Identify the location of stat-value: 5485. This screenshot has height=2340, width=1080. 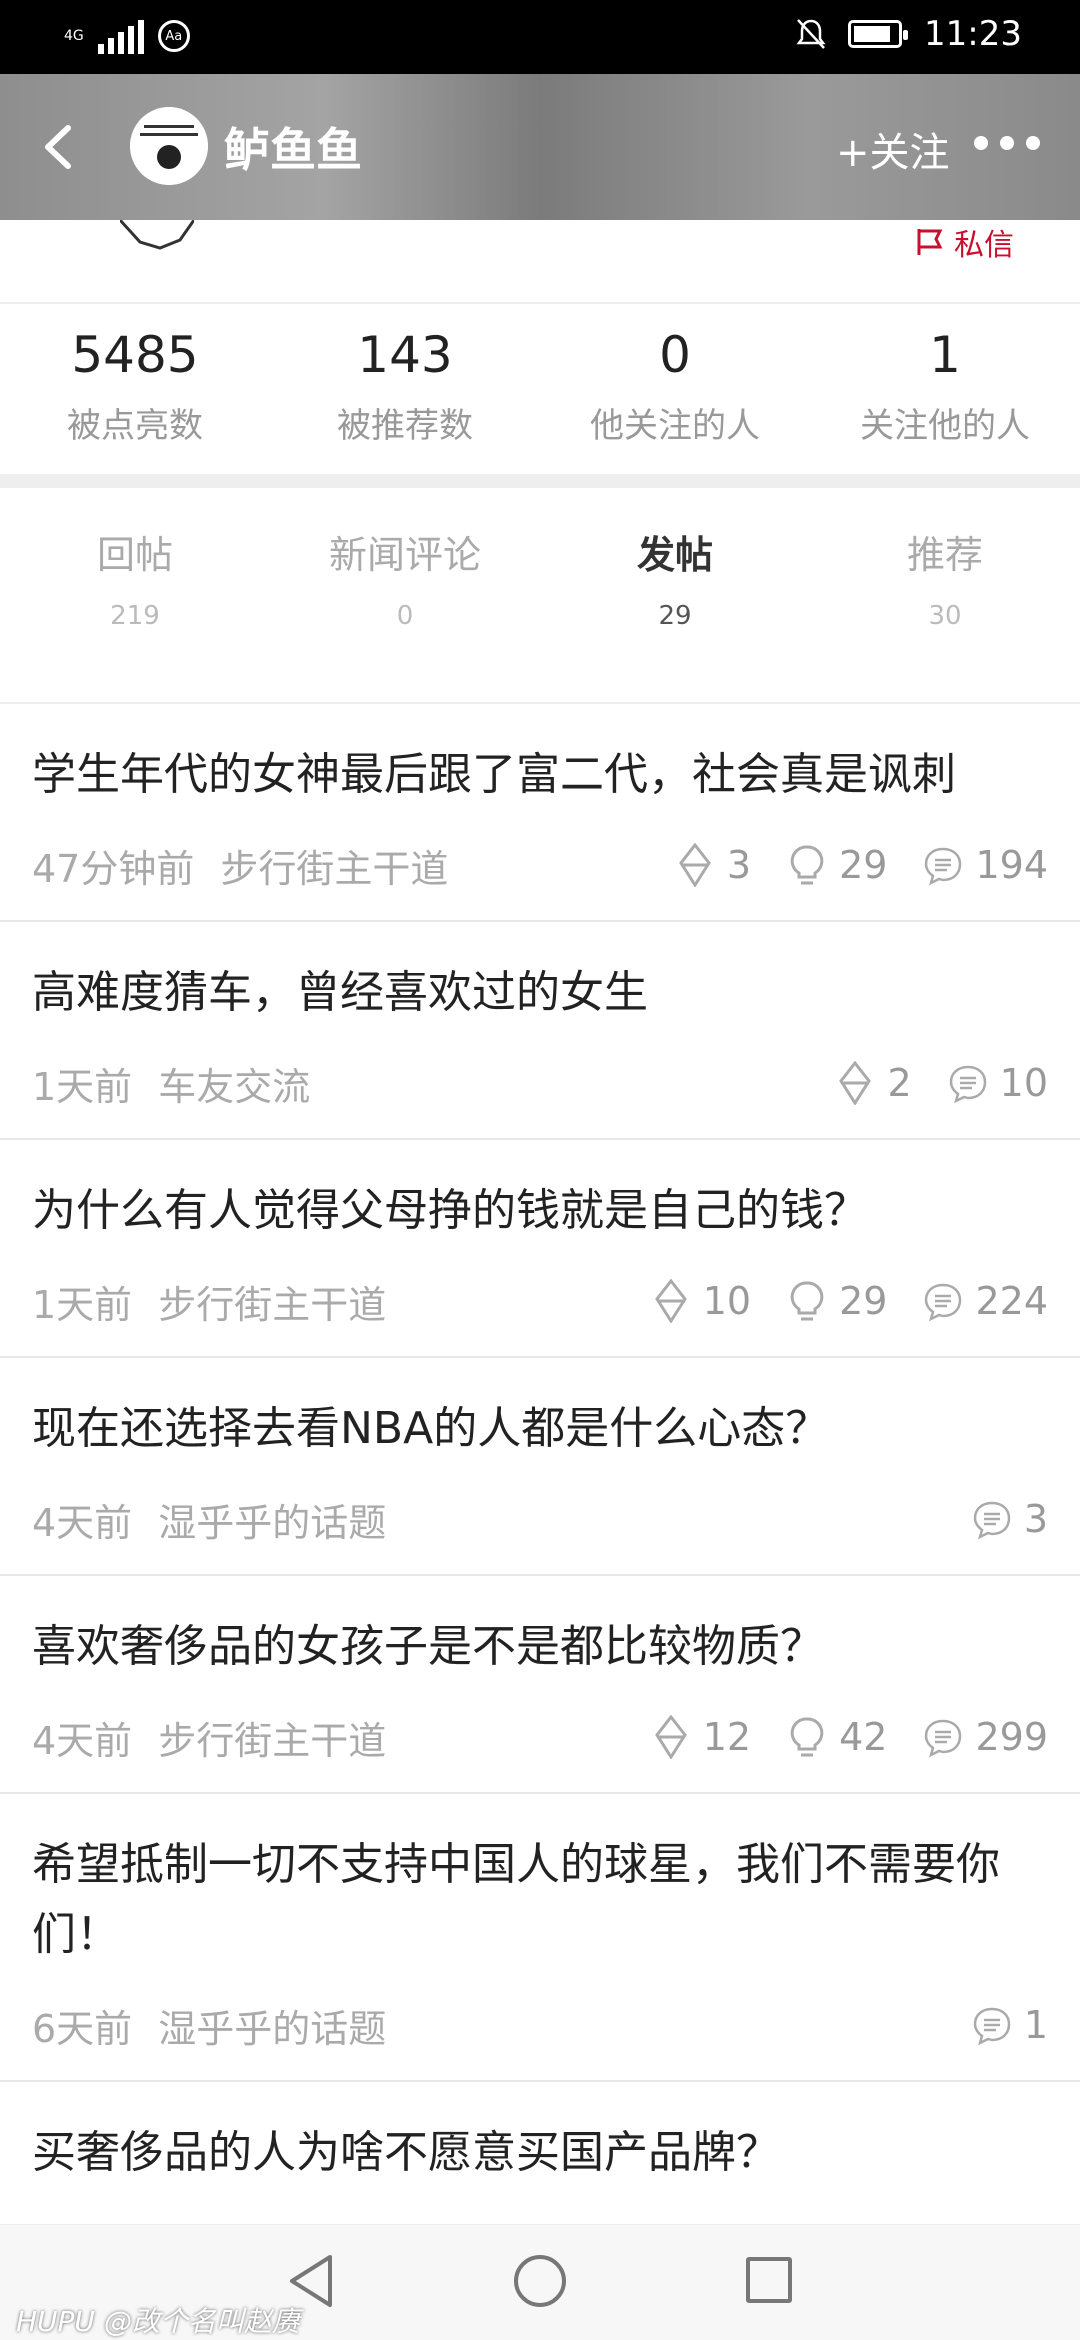
(135, 355).